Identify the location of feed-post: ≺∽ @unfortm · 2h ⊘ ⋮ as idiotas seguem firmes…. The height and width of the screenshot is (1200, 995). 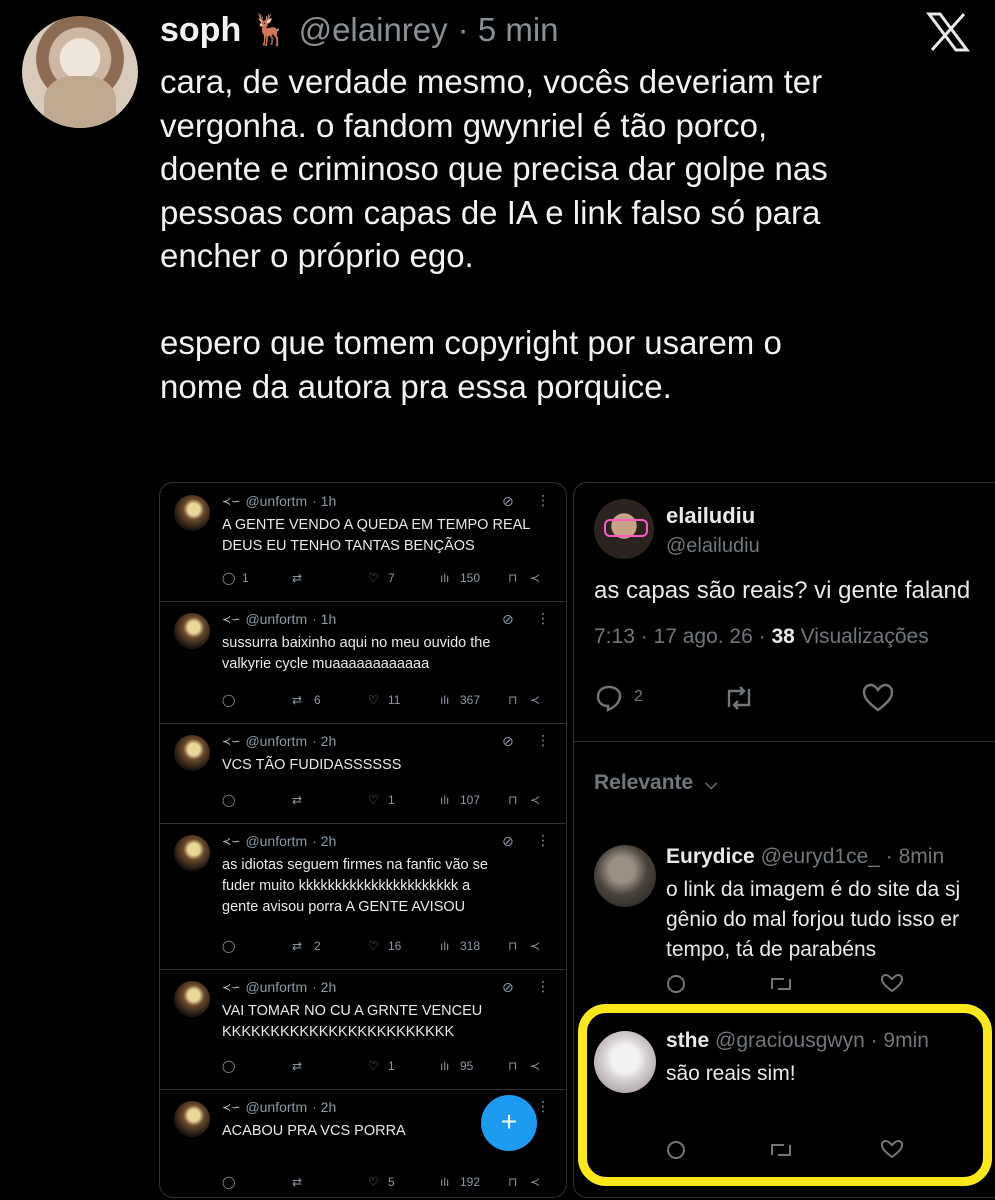
(363, 896).